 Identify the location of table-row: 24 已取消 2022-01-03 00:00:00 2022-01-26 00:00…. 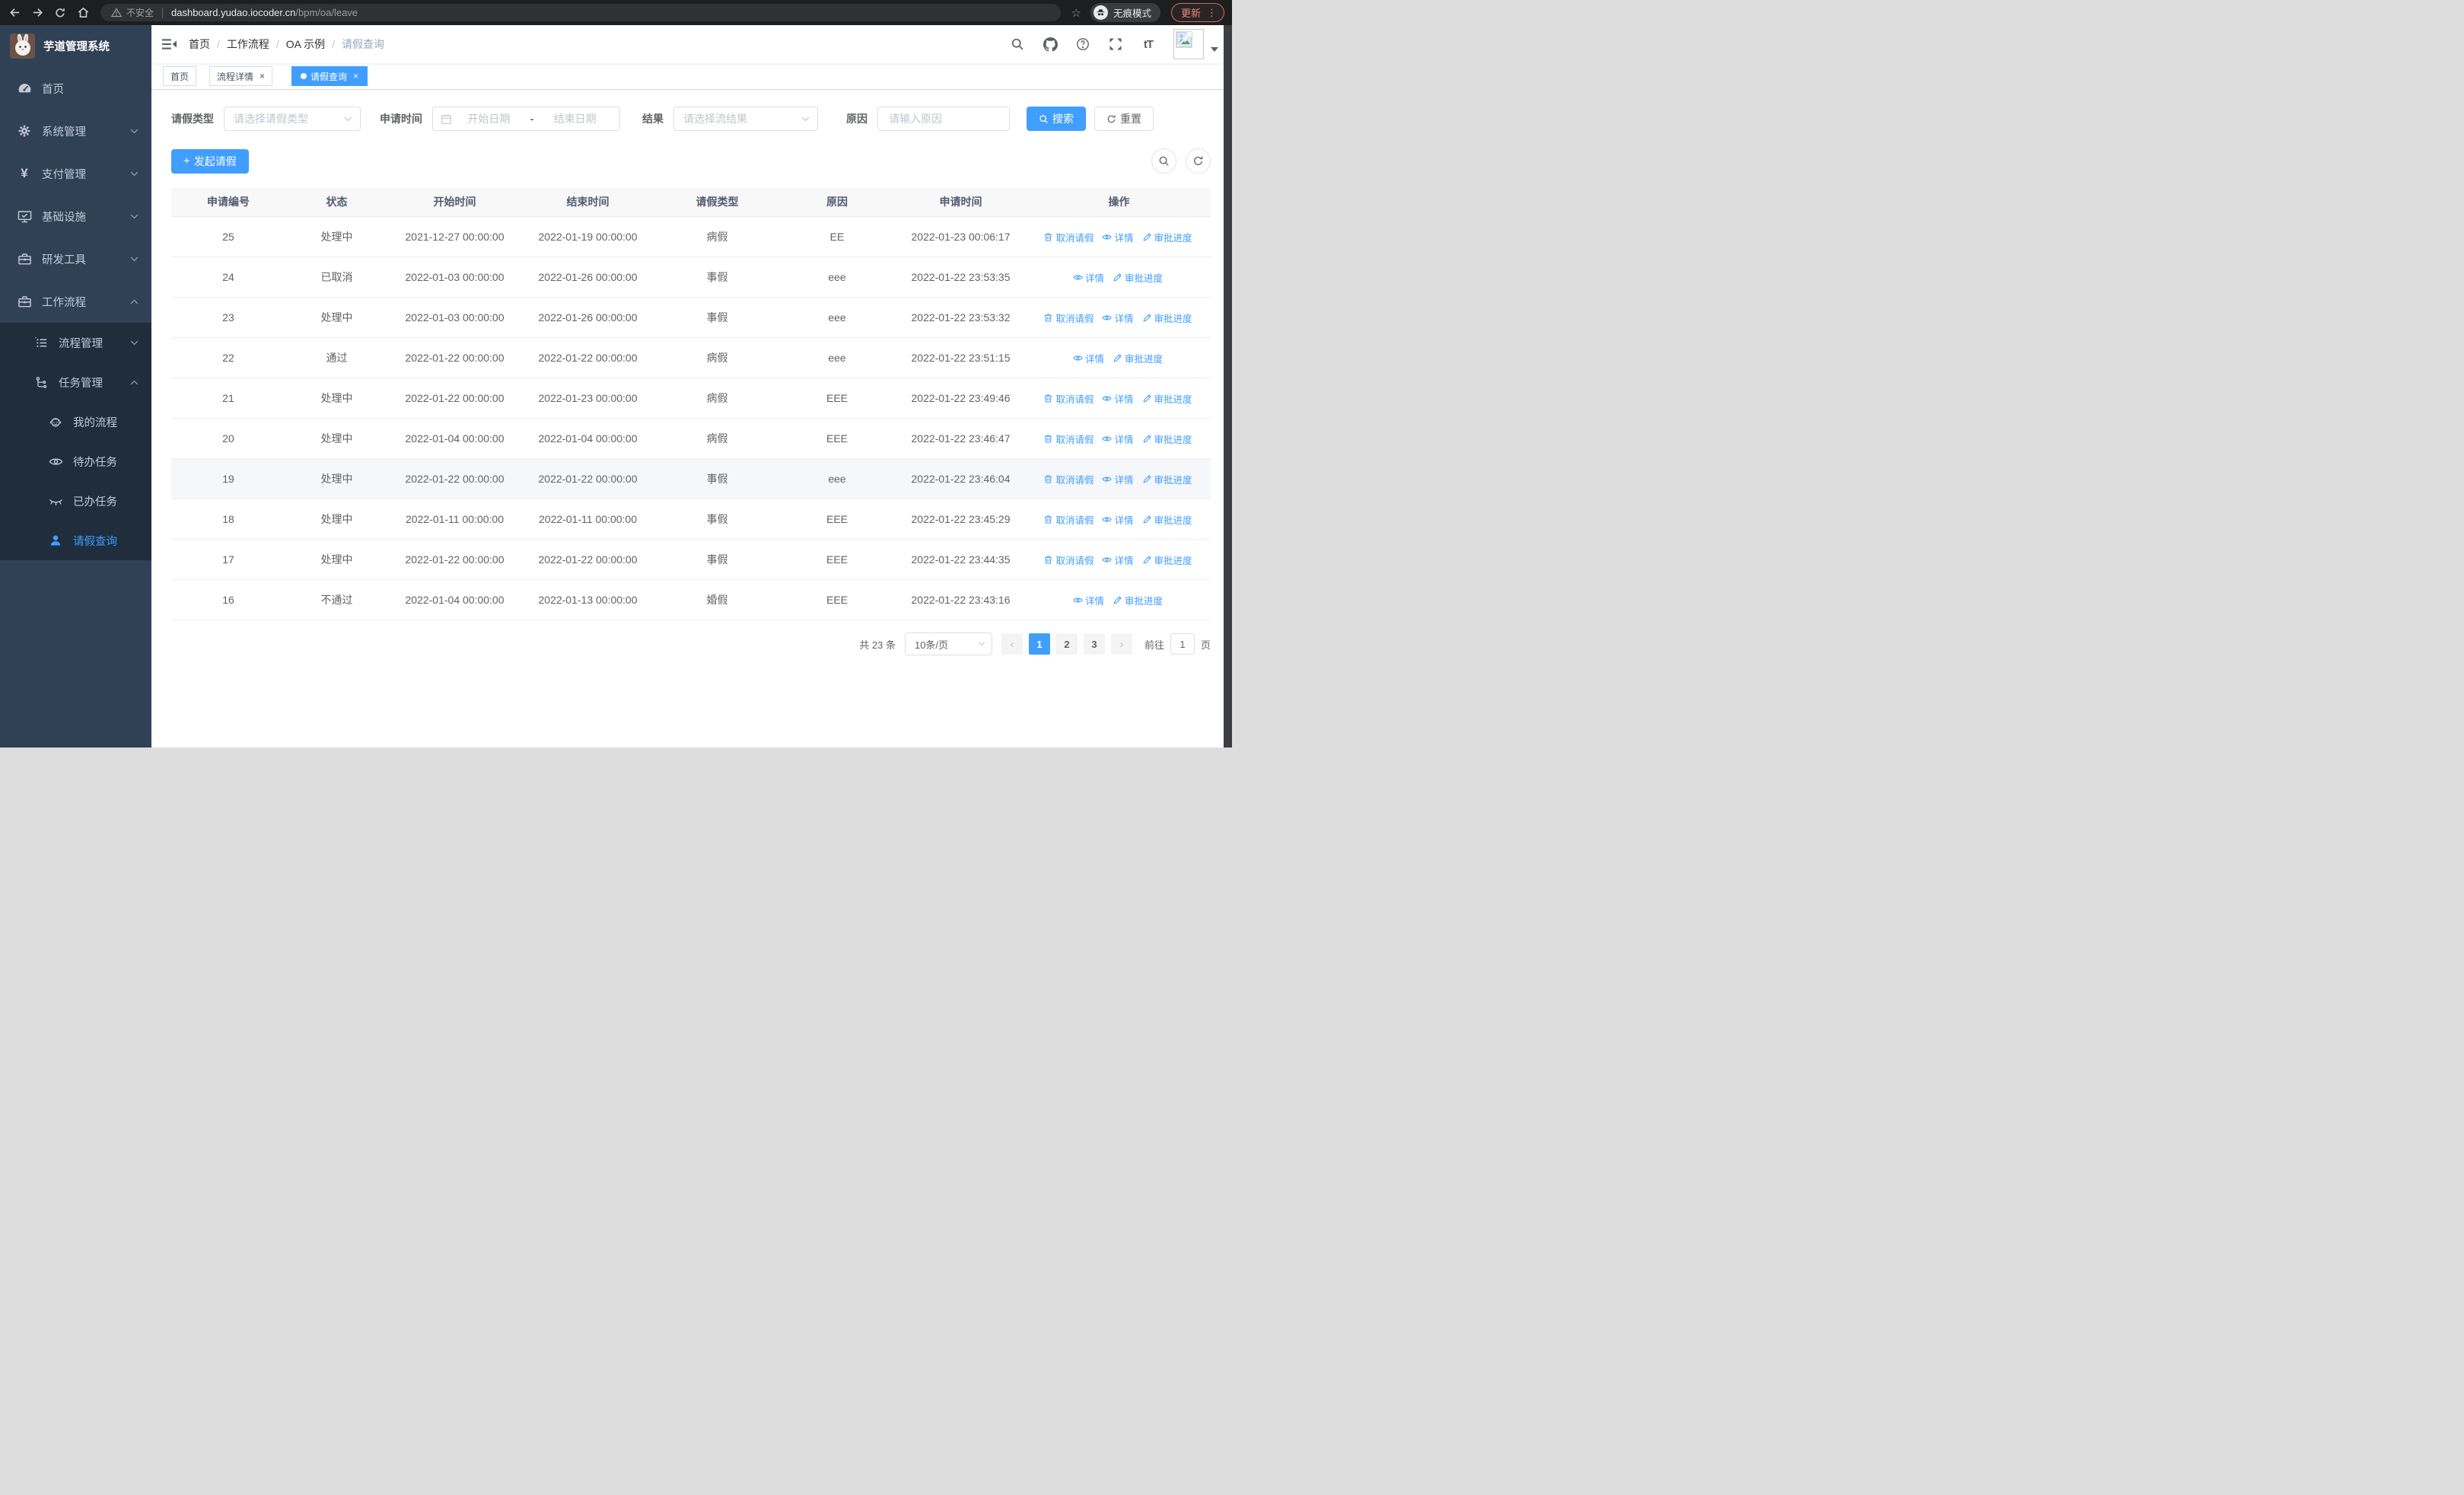
(691, 278).